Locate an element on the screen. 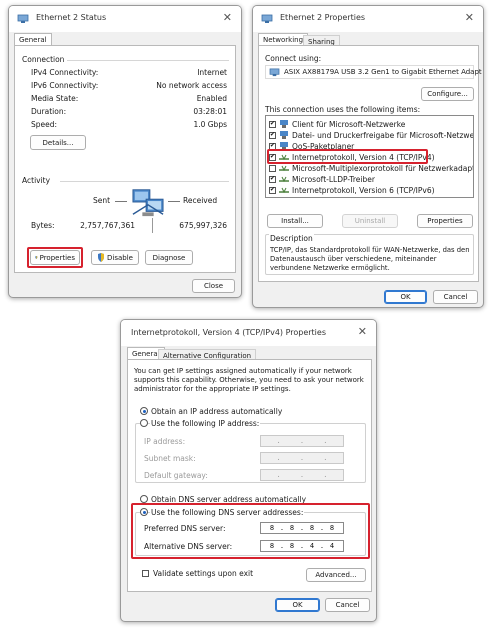 The width and height of the screenshot is (500, 629). preferred-dns-label: Preferred DNS server: is located at coordinates (185, 528).